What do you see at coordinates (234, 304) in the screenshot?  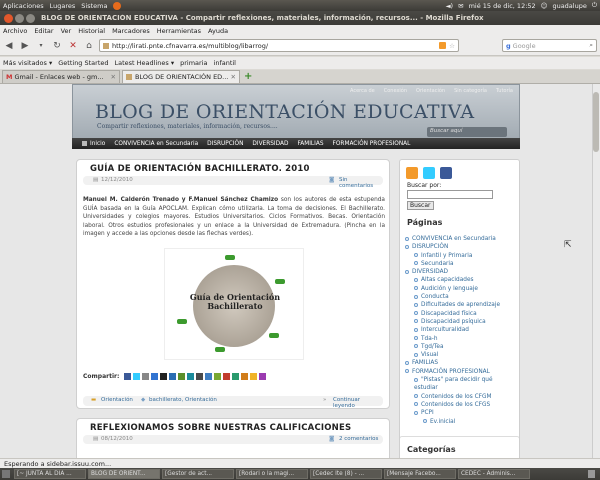 I see `guide-image: Guía de Orientación Bachillerato` at bounding box center [234, 304].